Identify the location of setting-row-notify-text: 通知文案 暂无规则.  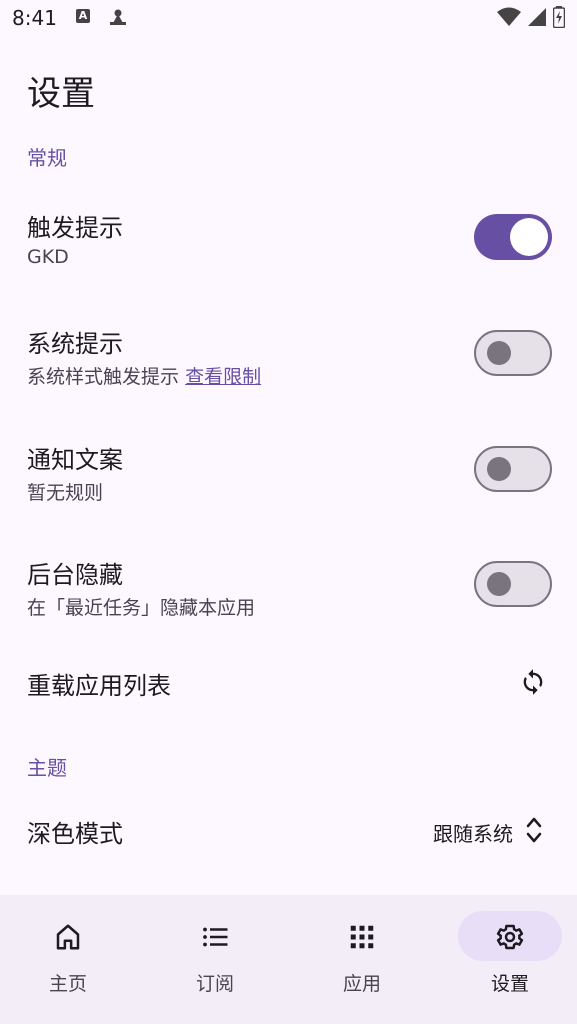
(288, 472).